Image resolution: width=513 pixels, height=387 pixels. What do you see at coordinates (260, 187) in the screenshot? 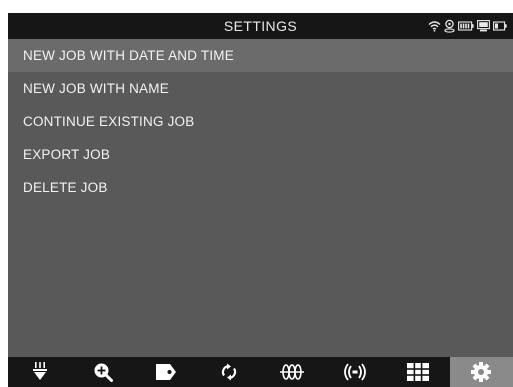
I see `menu-item-delete-job: DELETE JOB` at bounding box center [260, 187].